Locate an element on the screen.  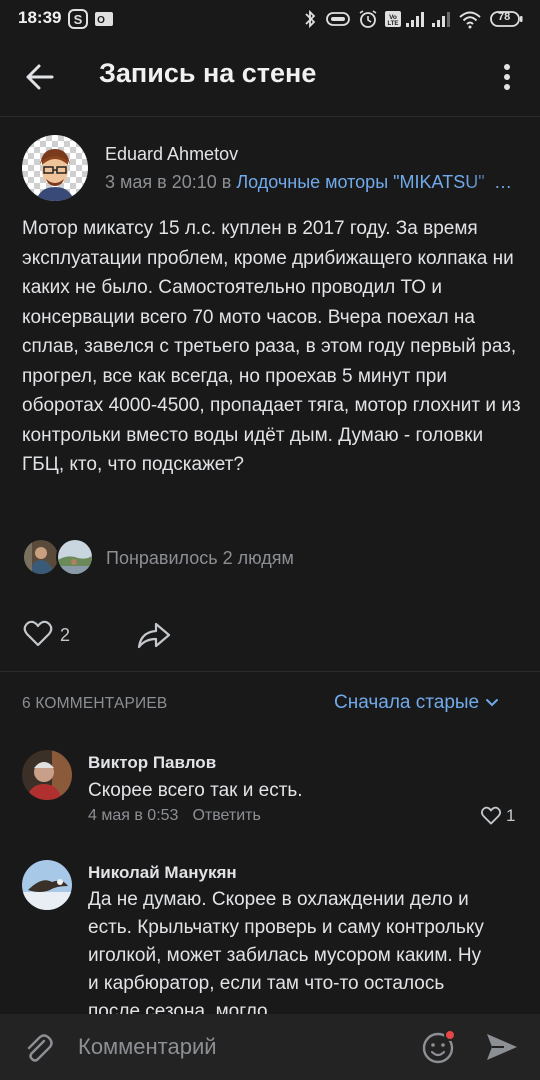
app-header: Запись на стене is located at coordinates (270, 77).